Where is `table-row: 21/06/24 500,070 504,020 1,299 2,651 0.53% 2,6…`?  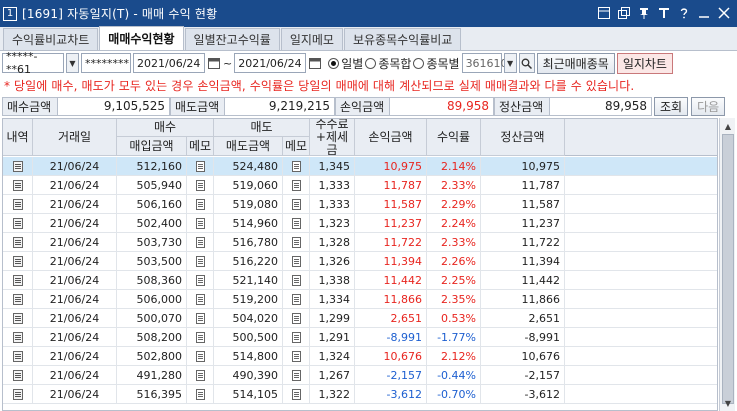 table-row: 21/06/24 500,070 504,020 1,299 2,651 0.53% 2,6… is located at coordinates (360, 318).